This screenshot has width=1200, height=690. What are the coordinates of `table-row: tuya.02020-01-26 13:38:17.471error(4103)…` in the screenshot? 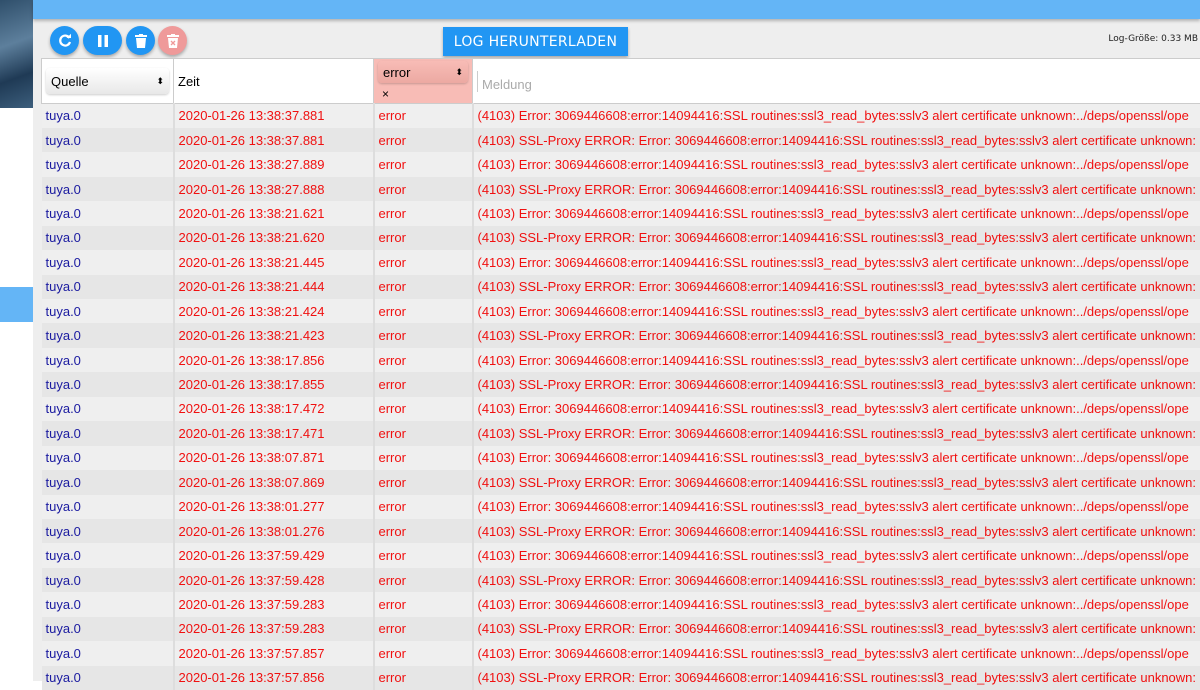 It's located at (621, 433).